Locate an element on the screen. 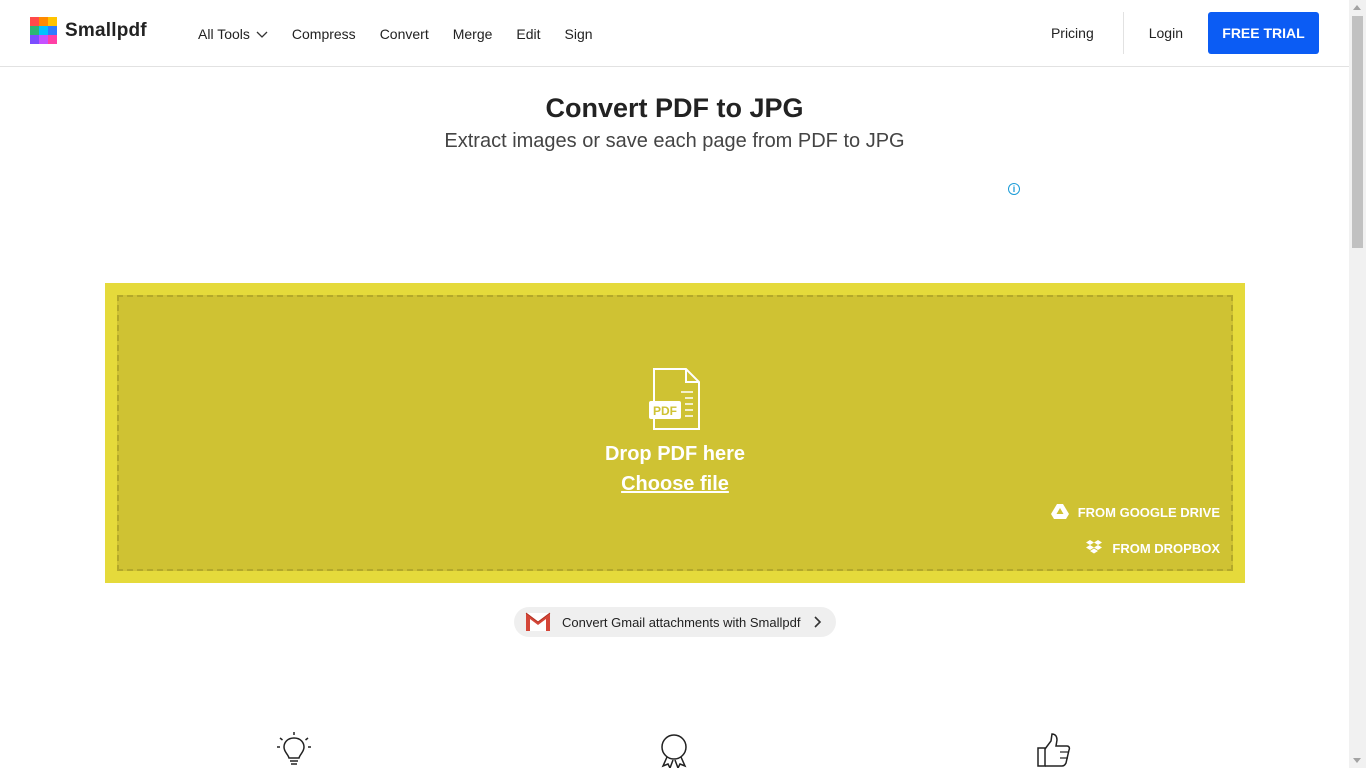  google-drive-label: FROM GOOGLE DRIVE is located at coordinates (1148, 512).